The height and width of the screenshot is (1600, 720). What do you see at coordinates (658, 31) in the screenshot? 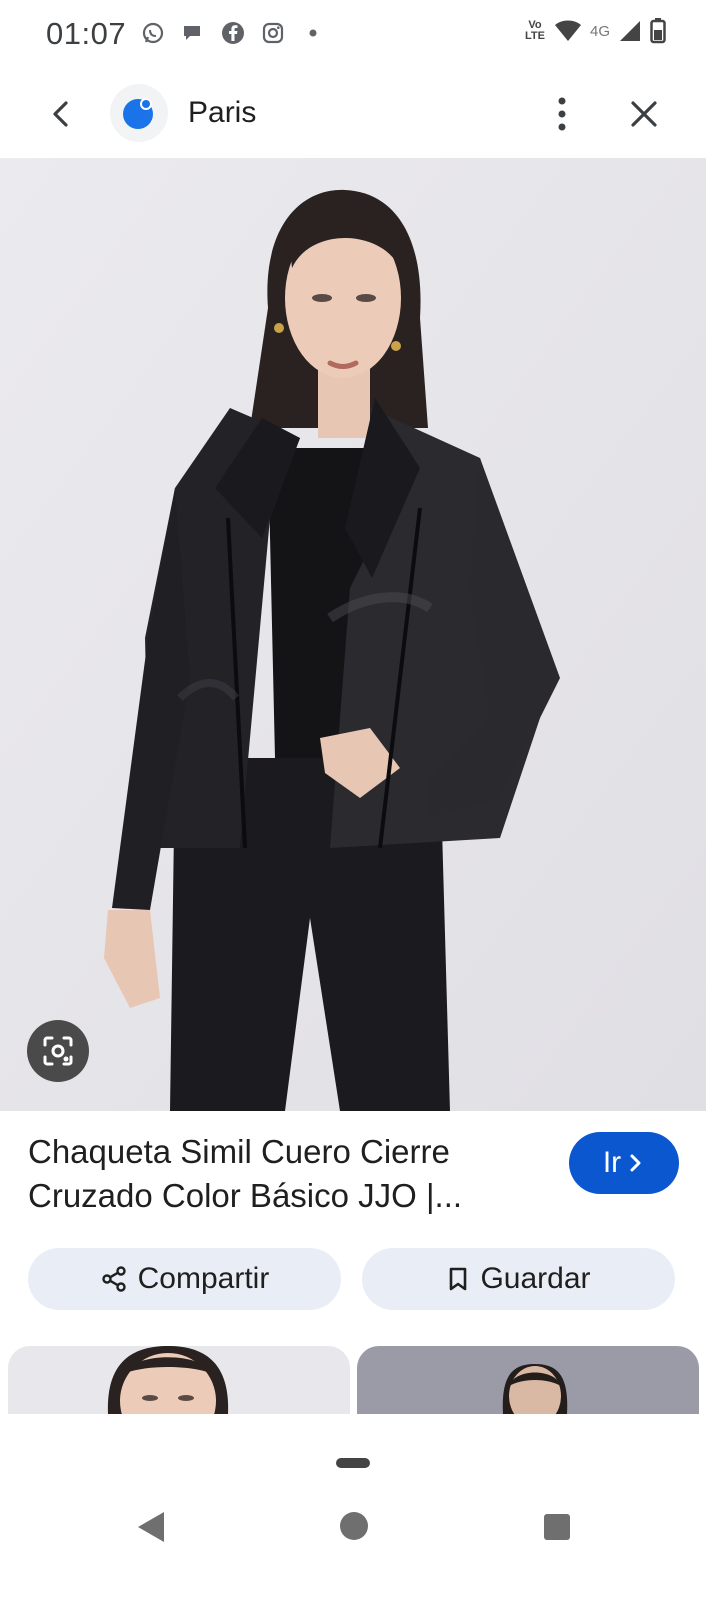
I see `battery-icon` at bounding box center [658, 31].